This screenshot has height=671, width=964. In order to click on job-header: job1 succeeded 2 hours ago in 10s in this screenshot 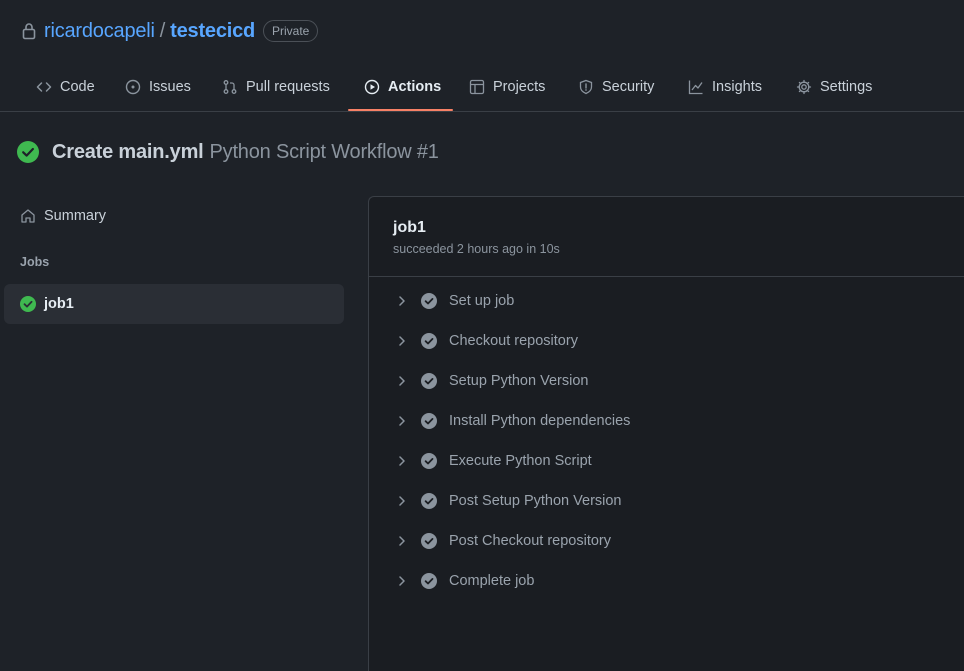, I will do `click(666, 237)`.